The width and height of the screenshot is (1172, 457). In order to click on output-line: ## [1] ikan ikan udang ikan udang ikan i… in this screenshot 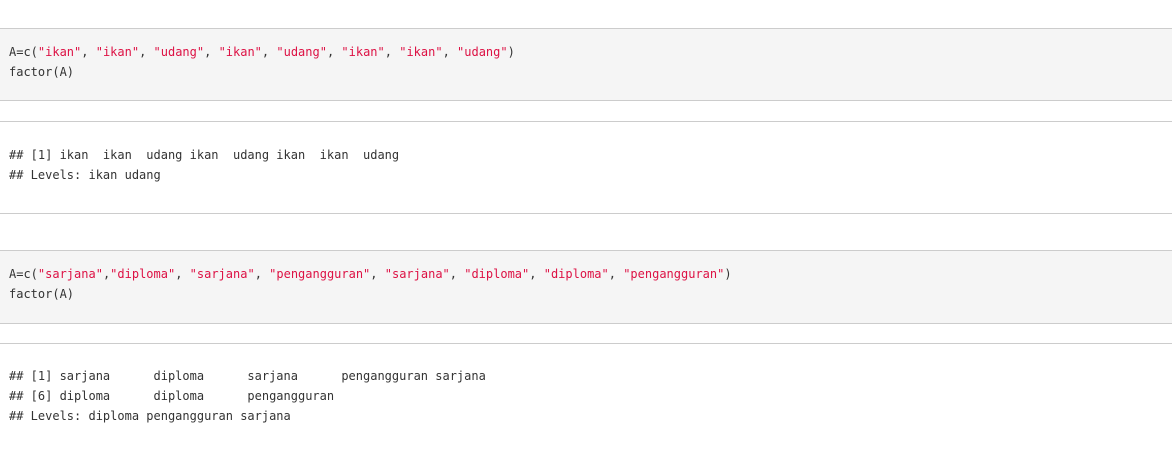, I will do `click(204, 155)`.